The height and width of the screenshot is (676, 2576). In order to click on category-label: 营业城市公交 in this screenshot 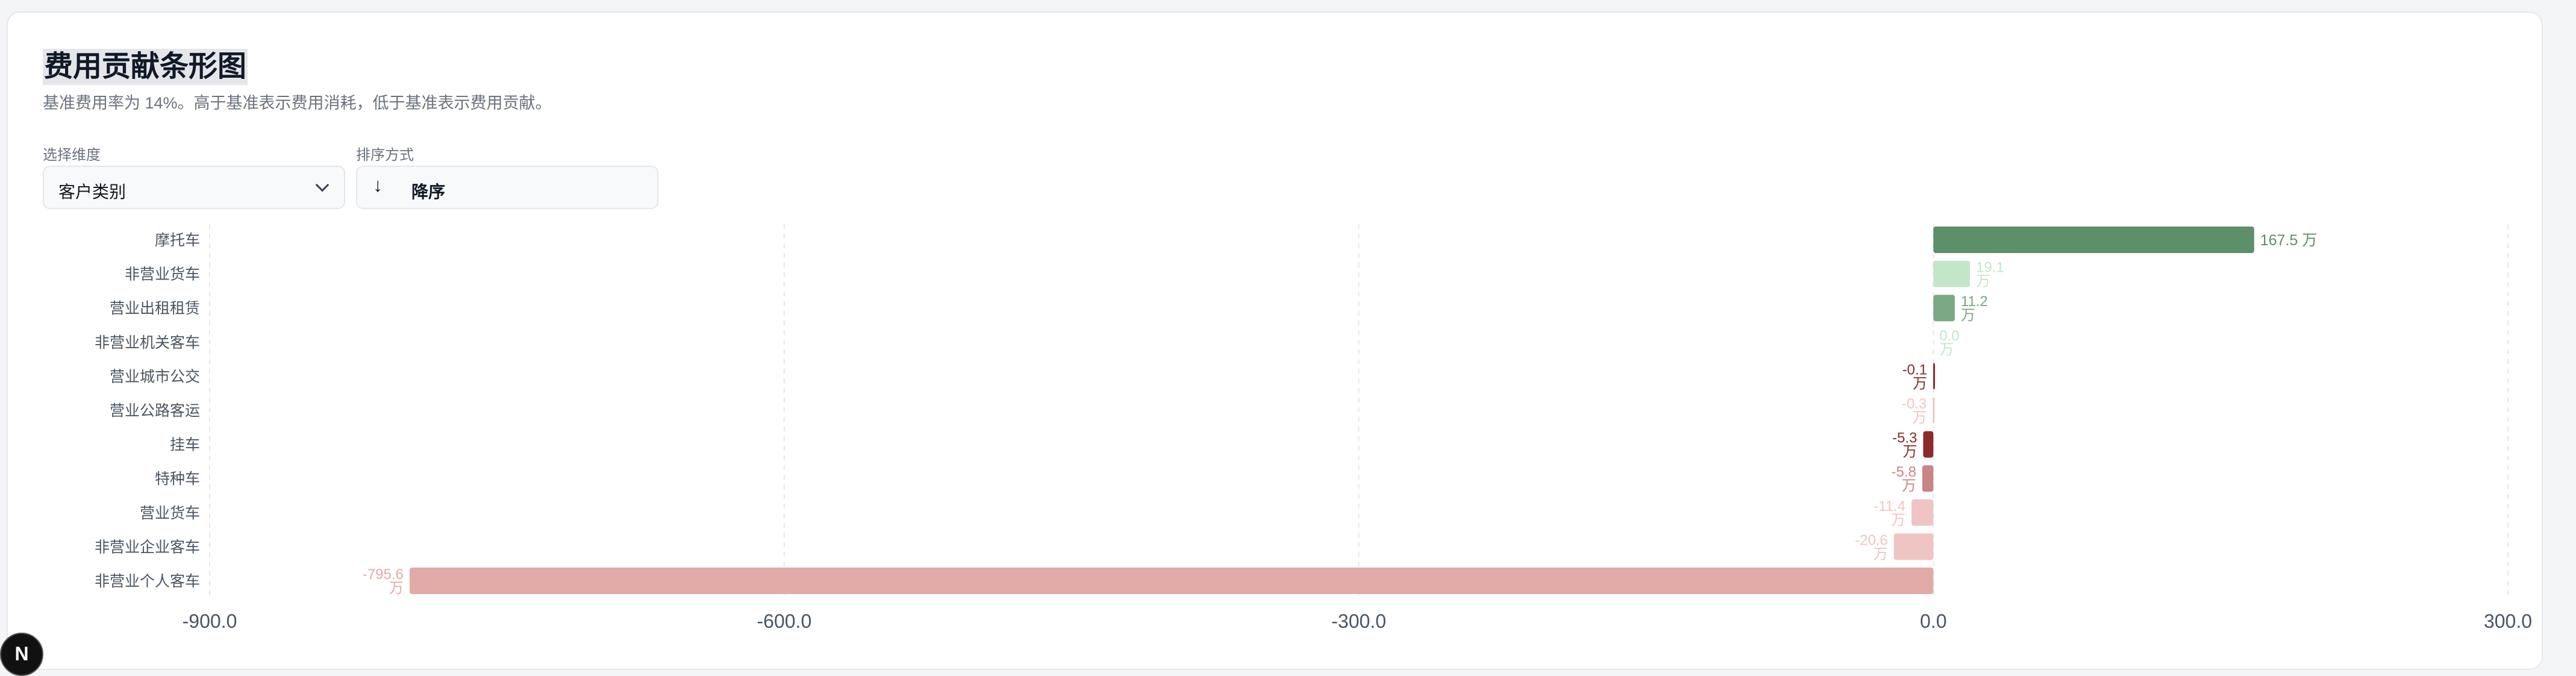, I will do `click(155, 376)`.